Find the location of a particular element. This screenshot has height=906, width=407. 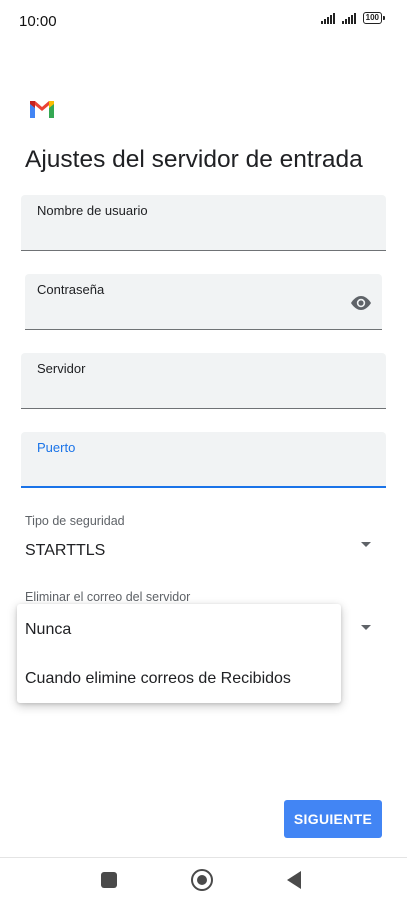

menu-option-when-deleted-from-inbox: Cuando elimine correos de Recibidos is located at coordinates (158, 679).